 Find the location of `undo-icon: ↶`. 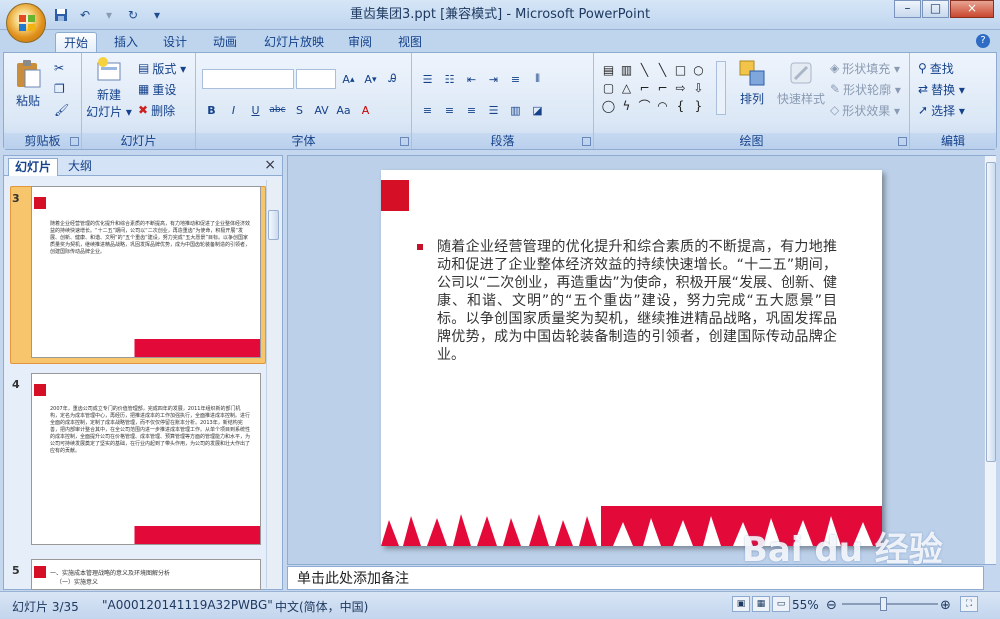

undo-icon: ↶ is located at coordinates (85, 15).